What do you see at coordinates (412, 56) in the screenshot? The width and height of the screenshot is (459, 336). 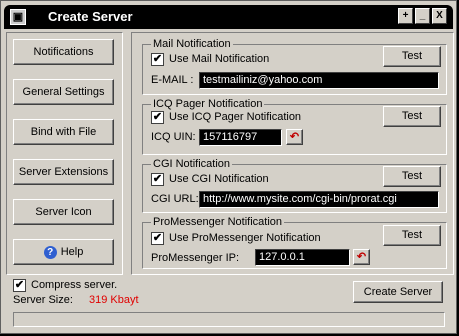 I see `mail-test-button: Test` at bounding box center [412, 56].